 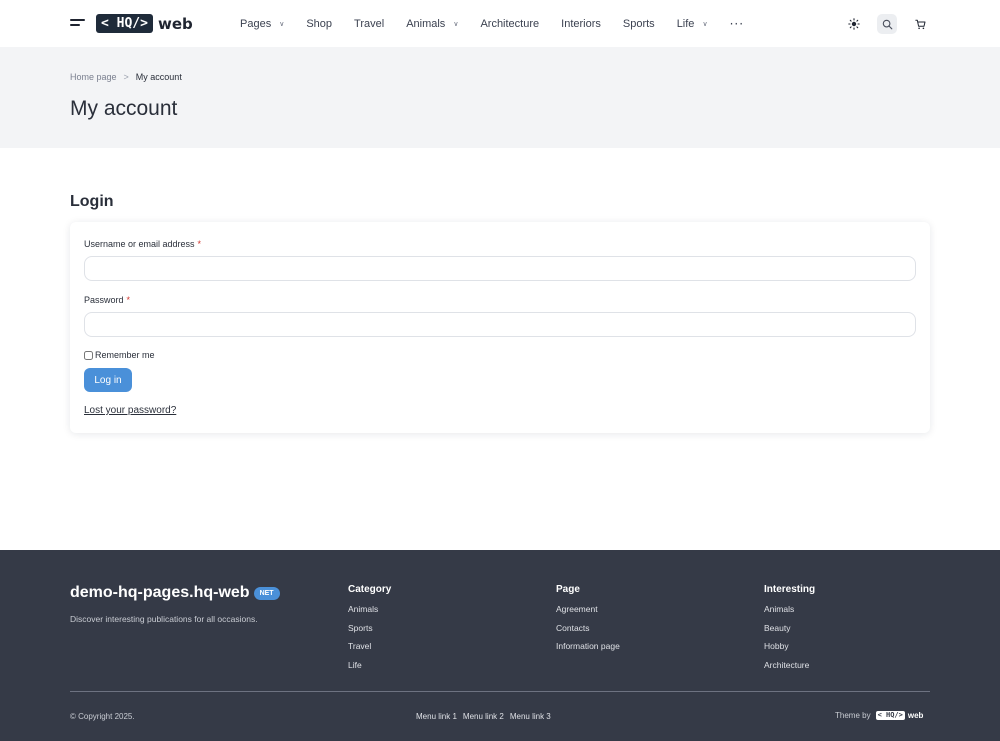 I want to click on breadcrumb-current: My account, so click(x=158, y=77).